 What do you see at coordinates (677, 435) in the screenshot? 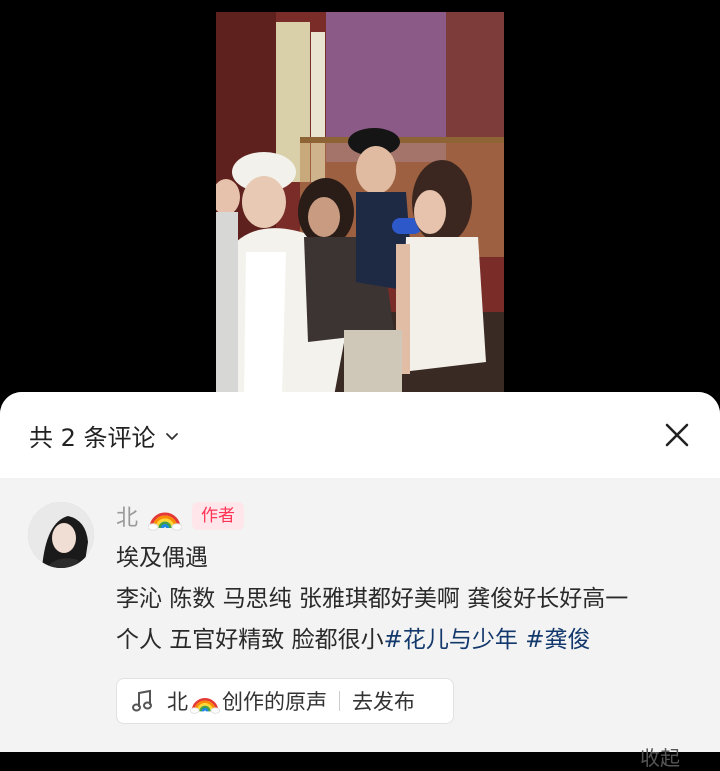
I see `close-icon` at bounding box center [677, 435].